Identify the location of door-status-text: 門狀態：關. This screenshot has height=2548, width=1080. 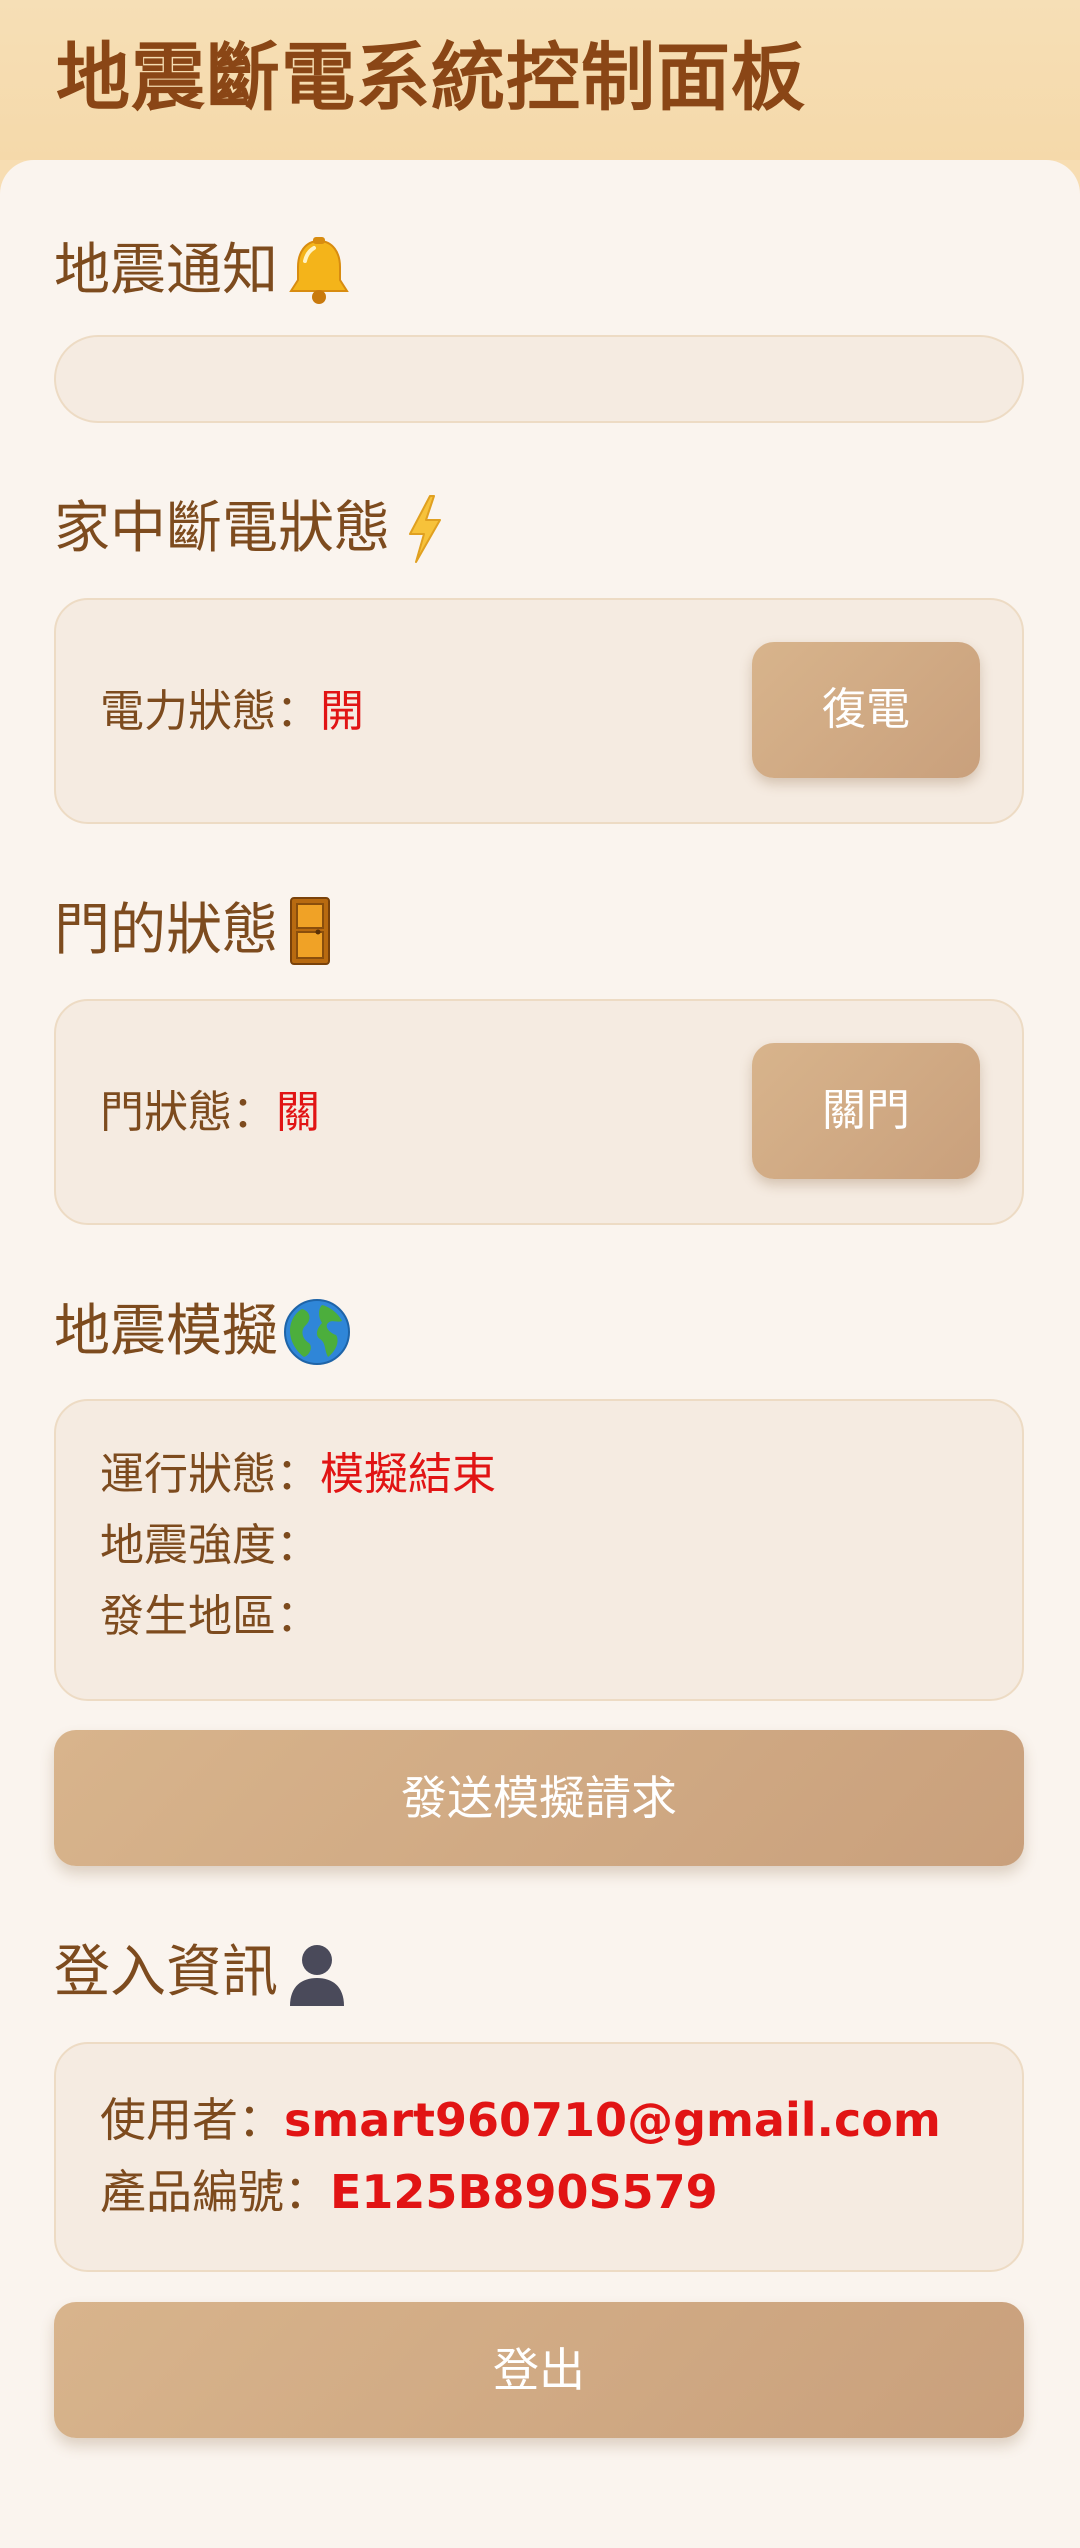
(210, 1113).